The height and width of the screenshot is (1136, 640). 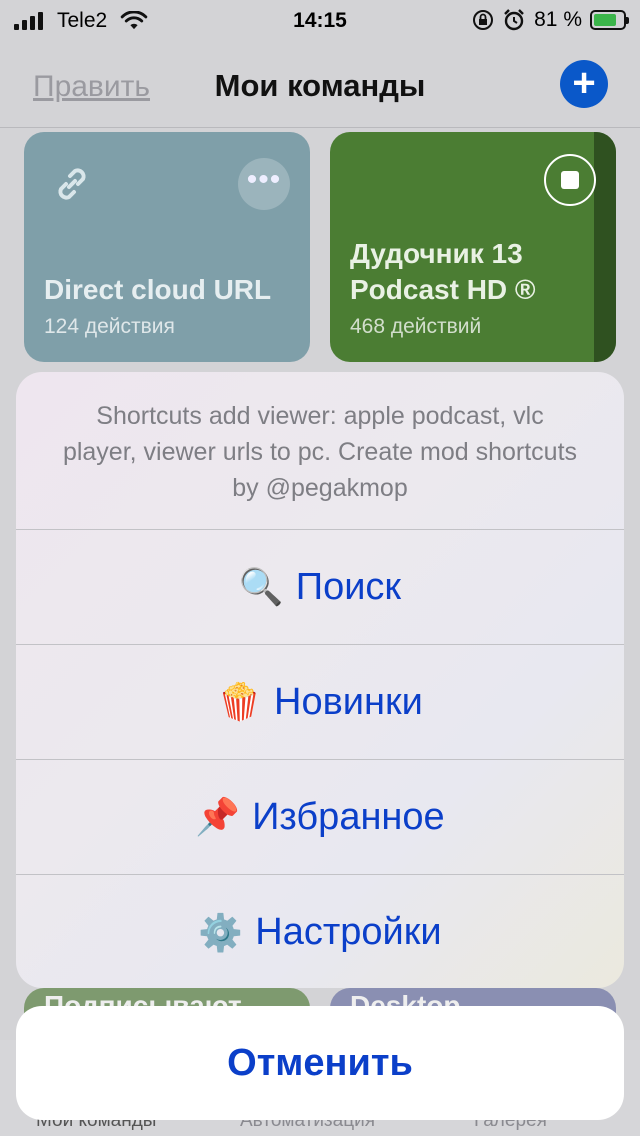 I want to click on sheet-item-new: 🍿 Новинки, so click(x=320, y=702).